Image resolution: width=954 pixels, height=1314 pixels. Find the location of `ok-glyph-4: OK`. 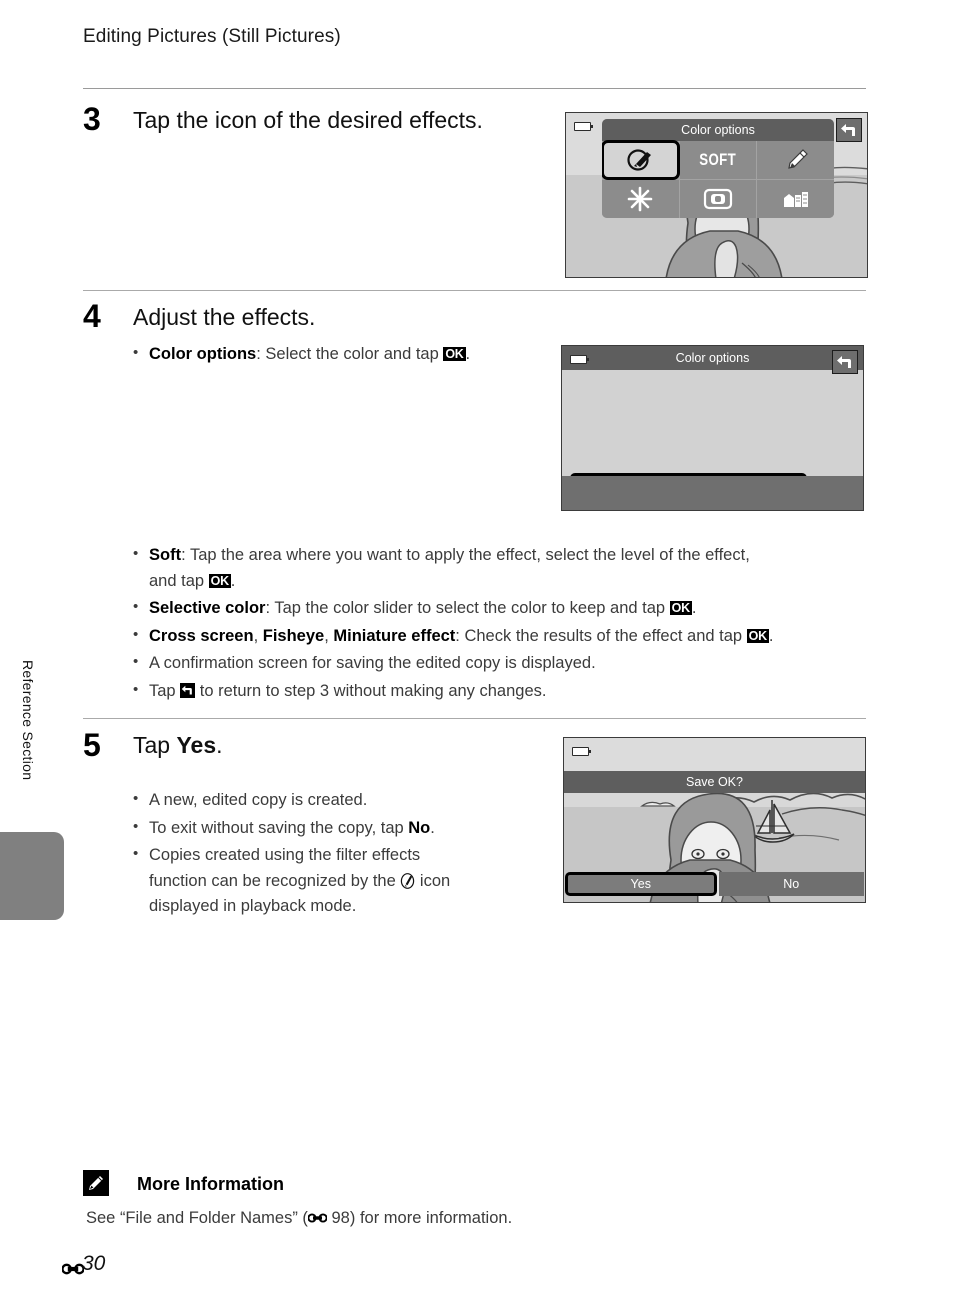

ok-glyph-4: OK is located at coordinates (757, 635).